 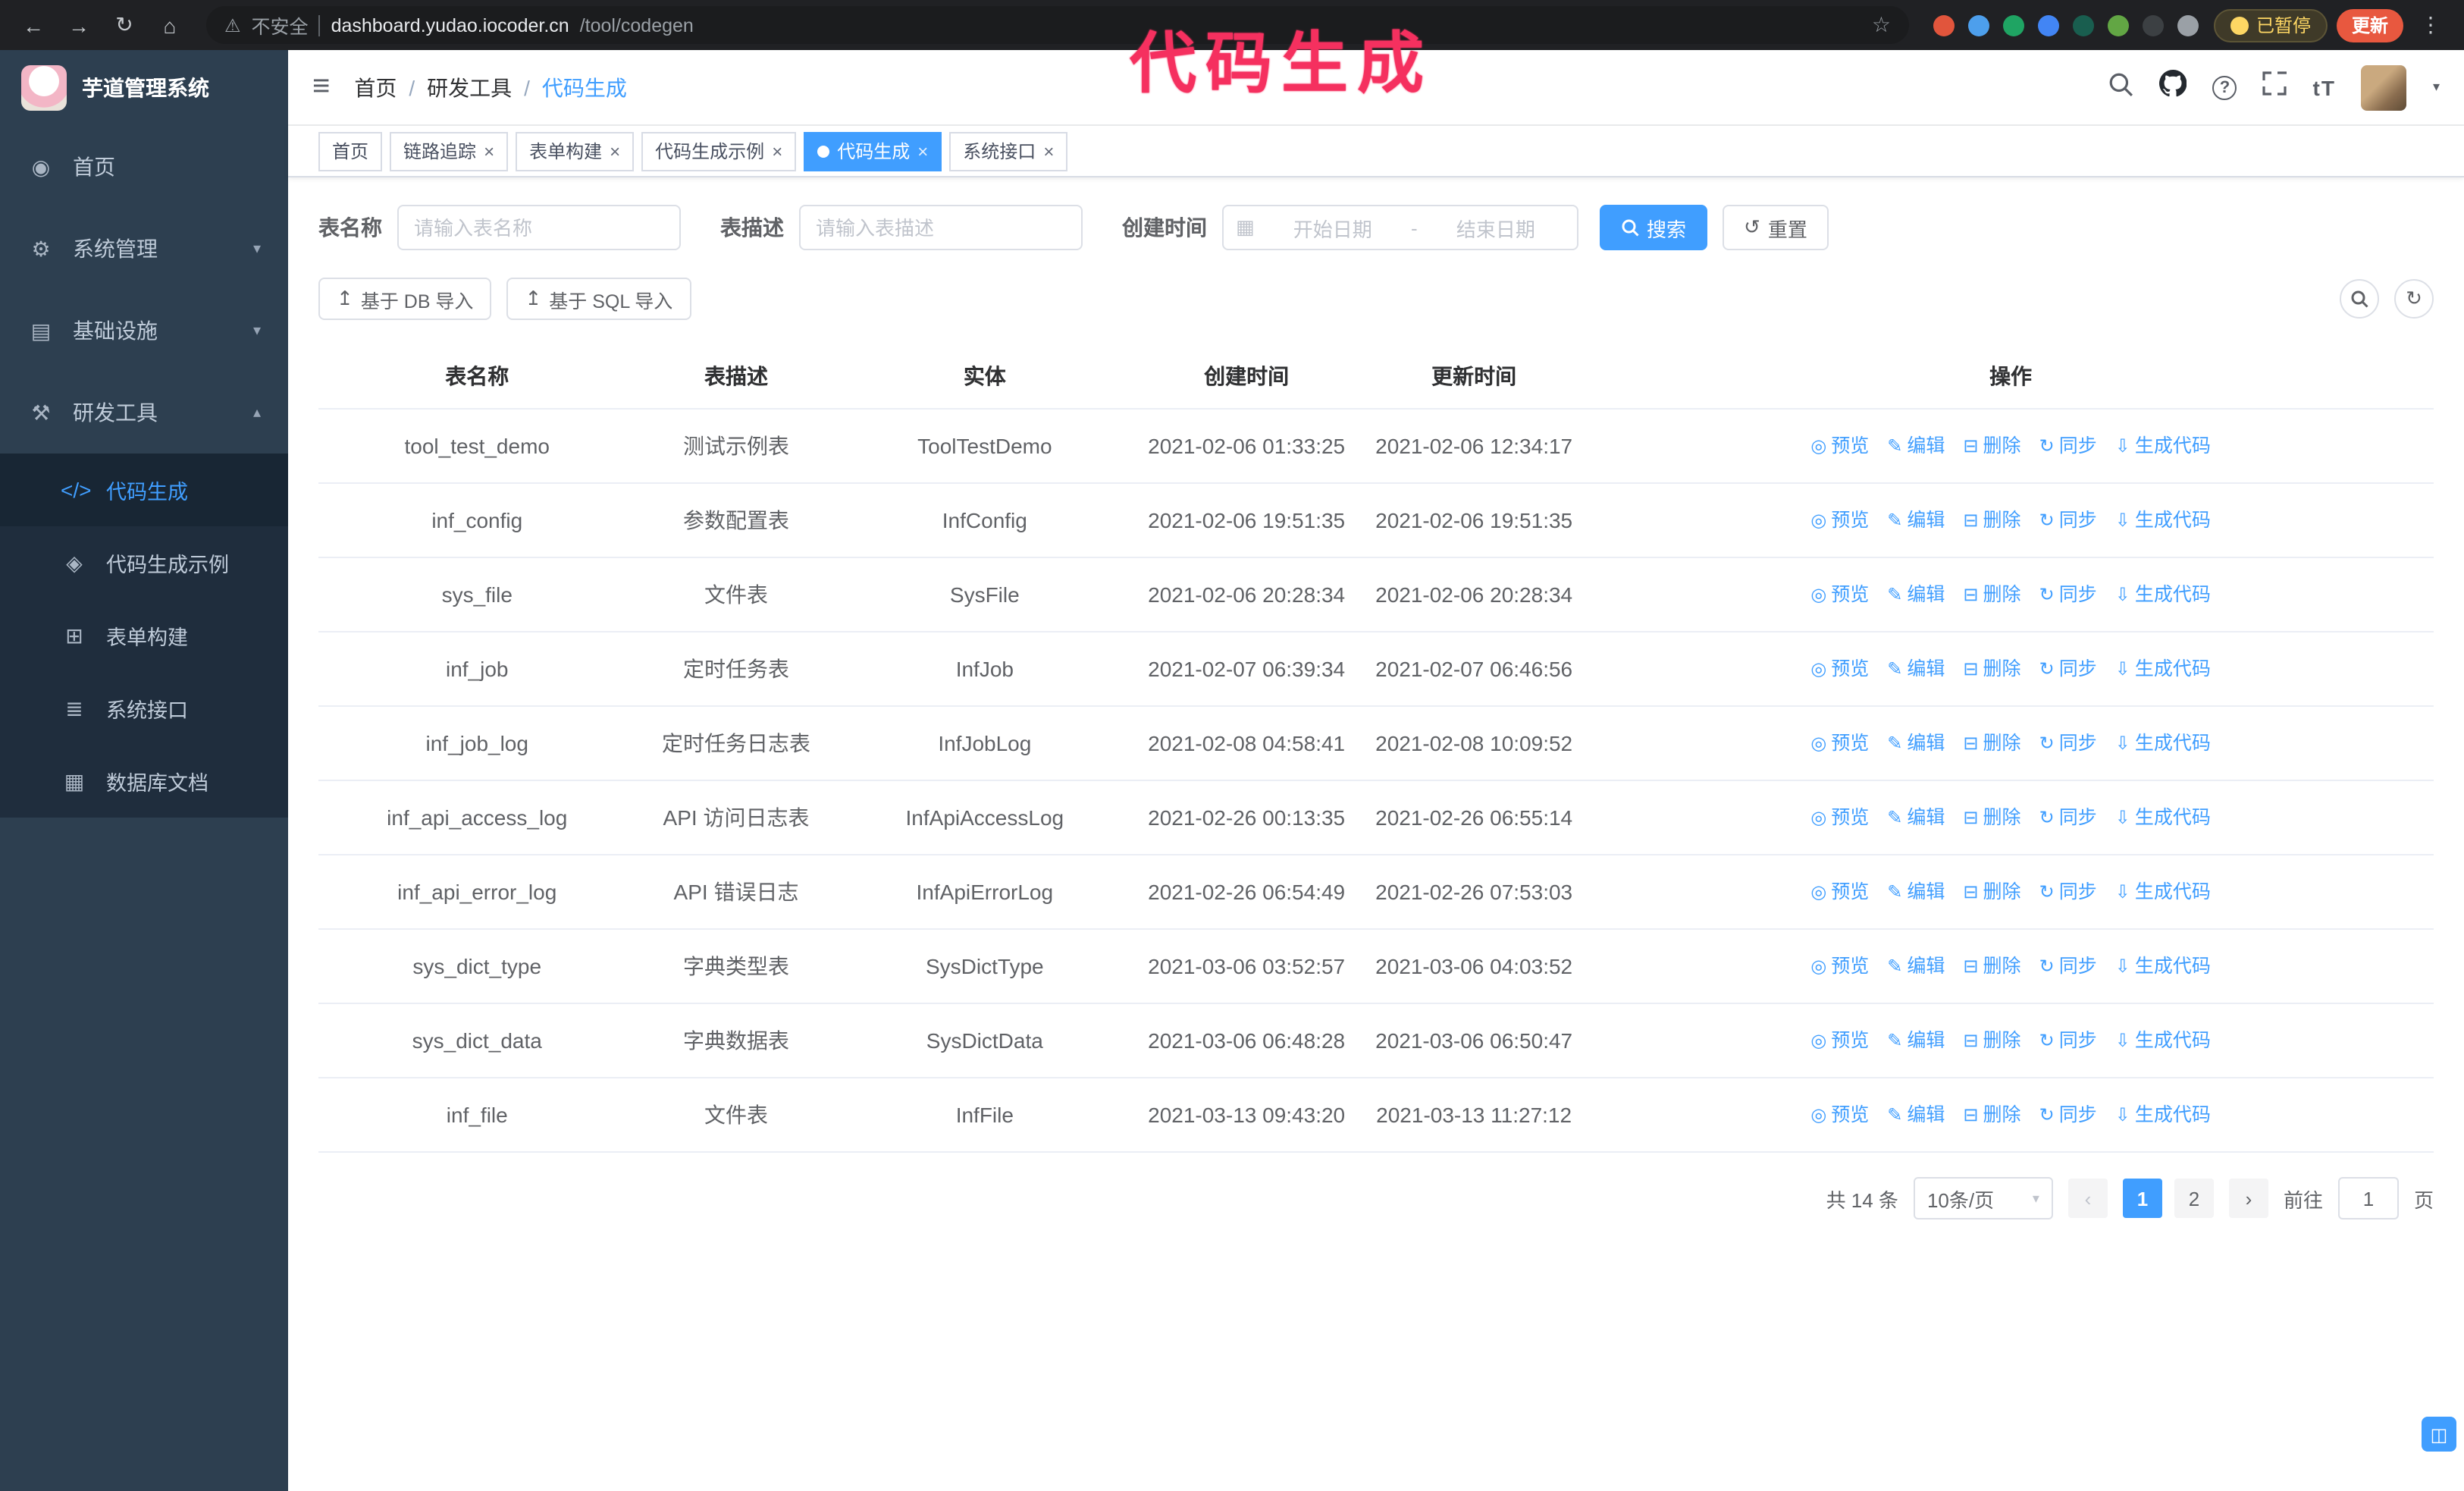 I want to click on reload-icon: ↻, so click(x=124, y=25).